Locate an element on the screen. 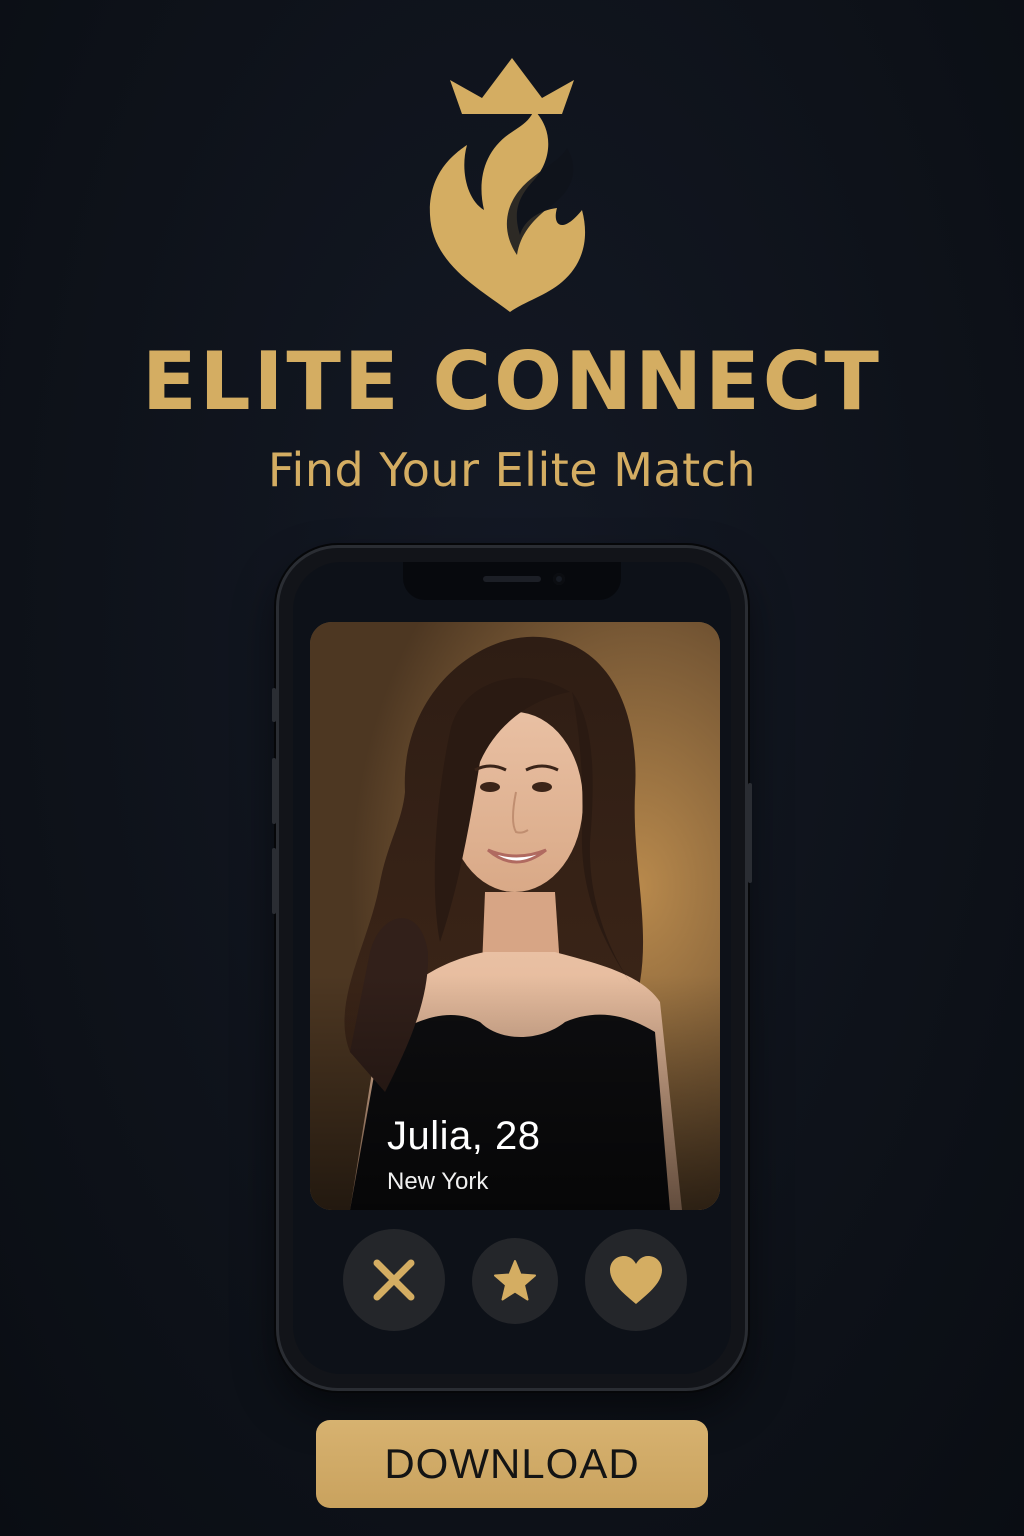  brand-title: ELITE CONNECT is located at coordinates (511, 381).